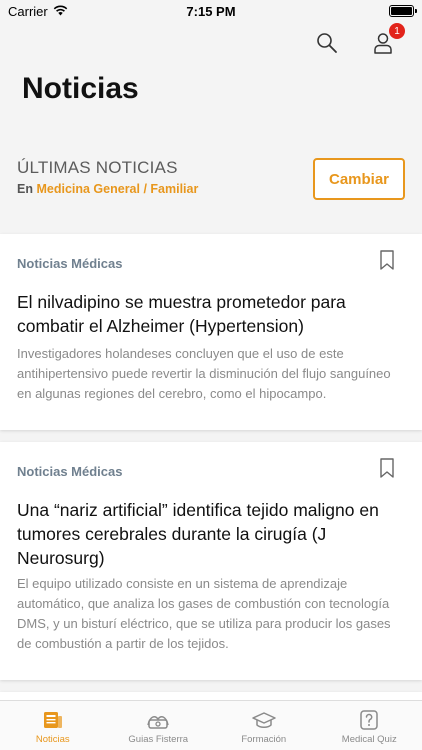  Describe the element at coordinates (264, 739) in the screenshot. I see `tab-label: Formación` at that location.